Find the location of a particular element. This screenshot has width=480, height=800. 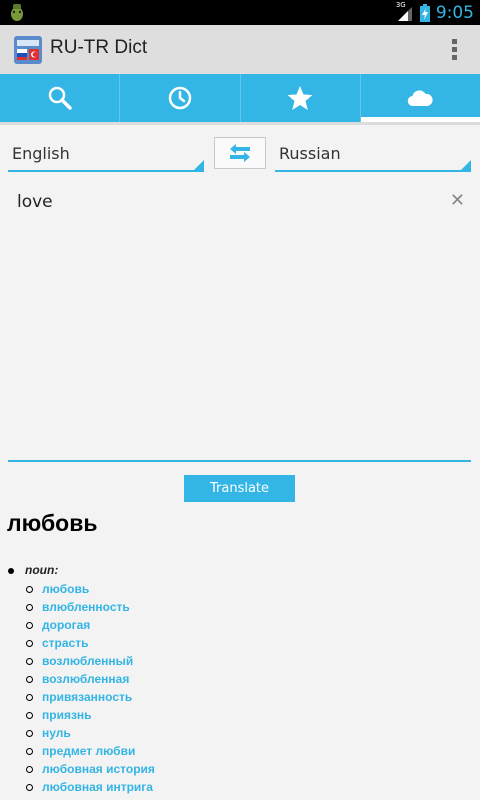

history-clock-icon is located at coordinates (180, 98).